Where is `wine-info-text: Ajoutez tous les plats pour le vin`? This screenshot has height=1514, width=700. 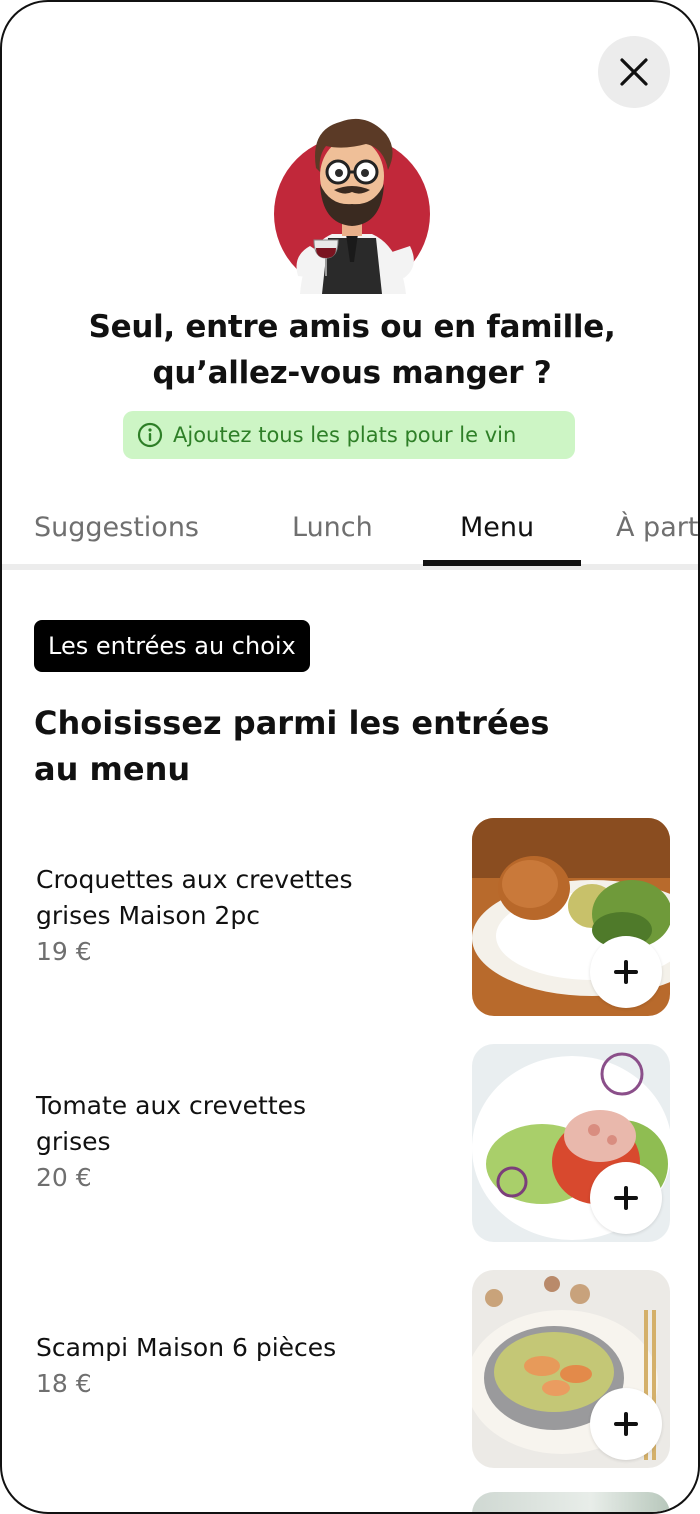
wine-info-text: Ajoutez tous les plats pour le vin is located at coordinates (345, 435).